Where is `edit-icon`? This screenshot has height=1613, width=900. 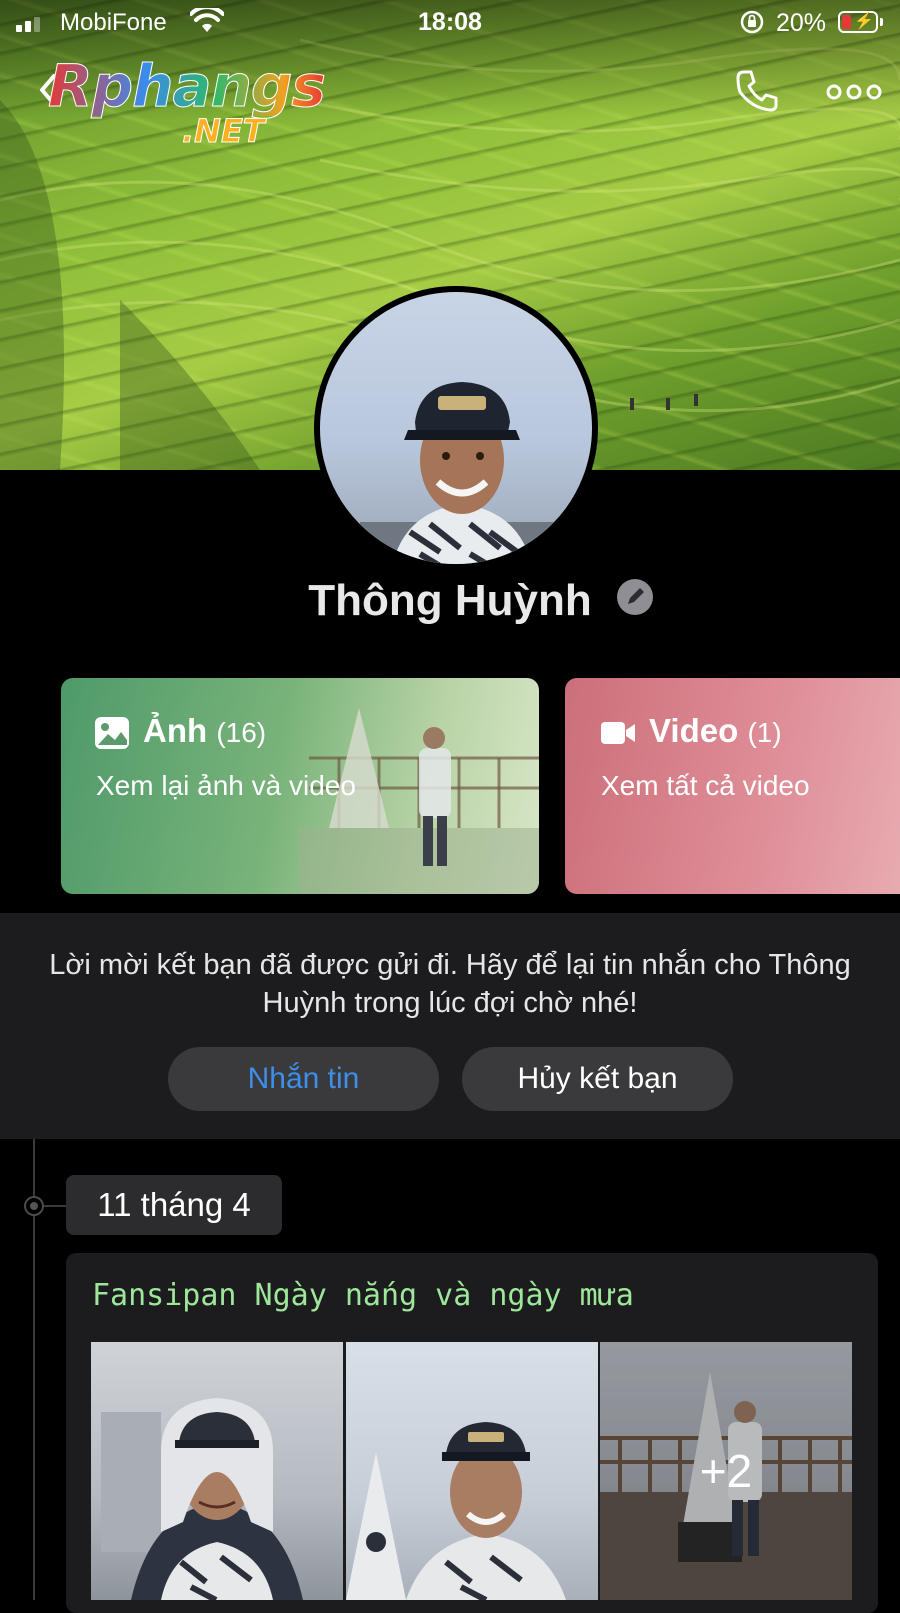
edit-icon is located at coordinates (635, 597).